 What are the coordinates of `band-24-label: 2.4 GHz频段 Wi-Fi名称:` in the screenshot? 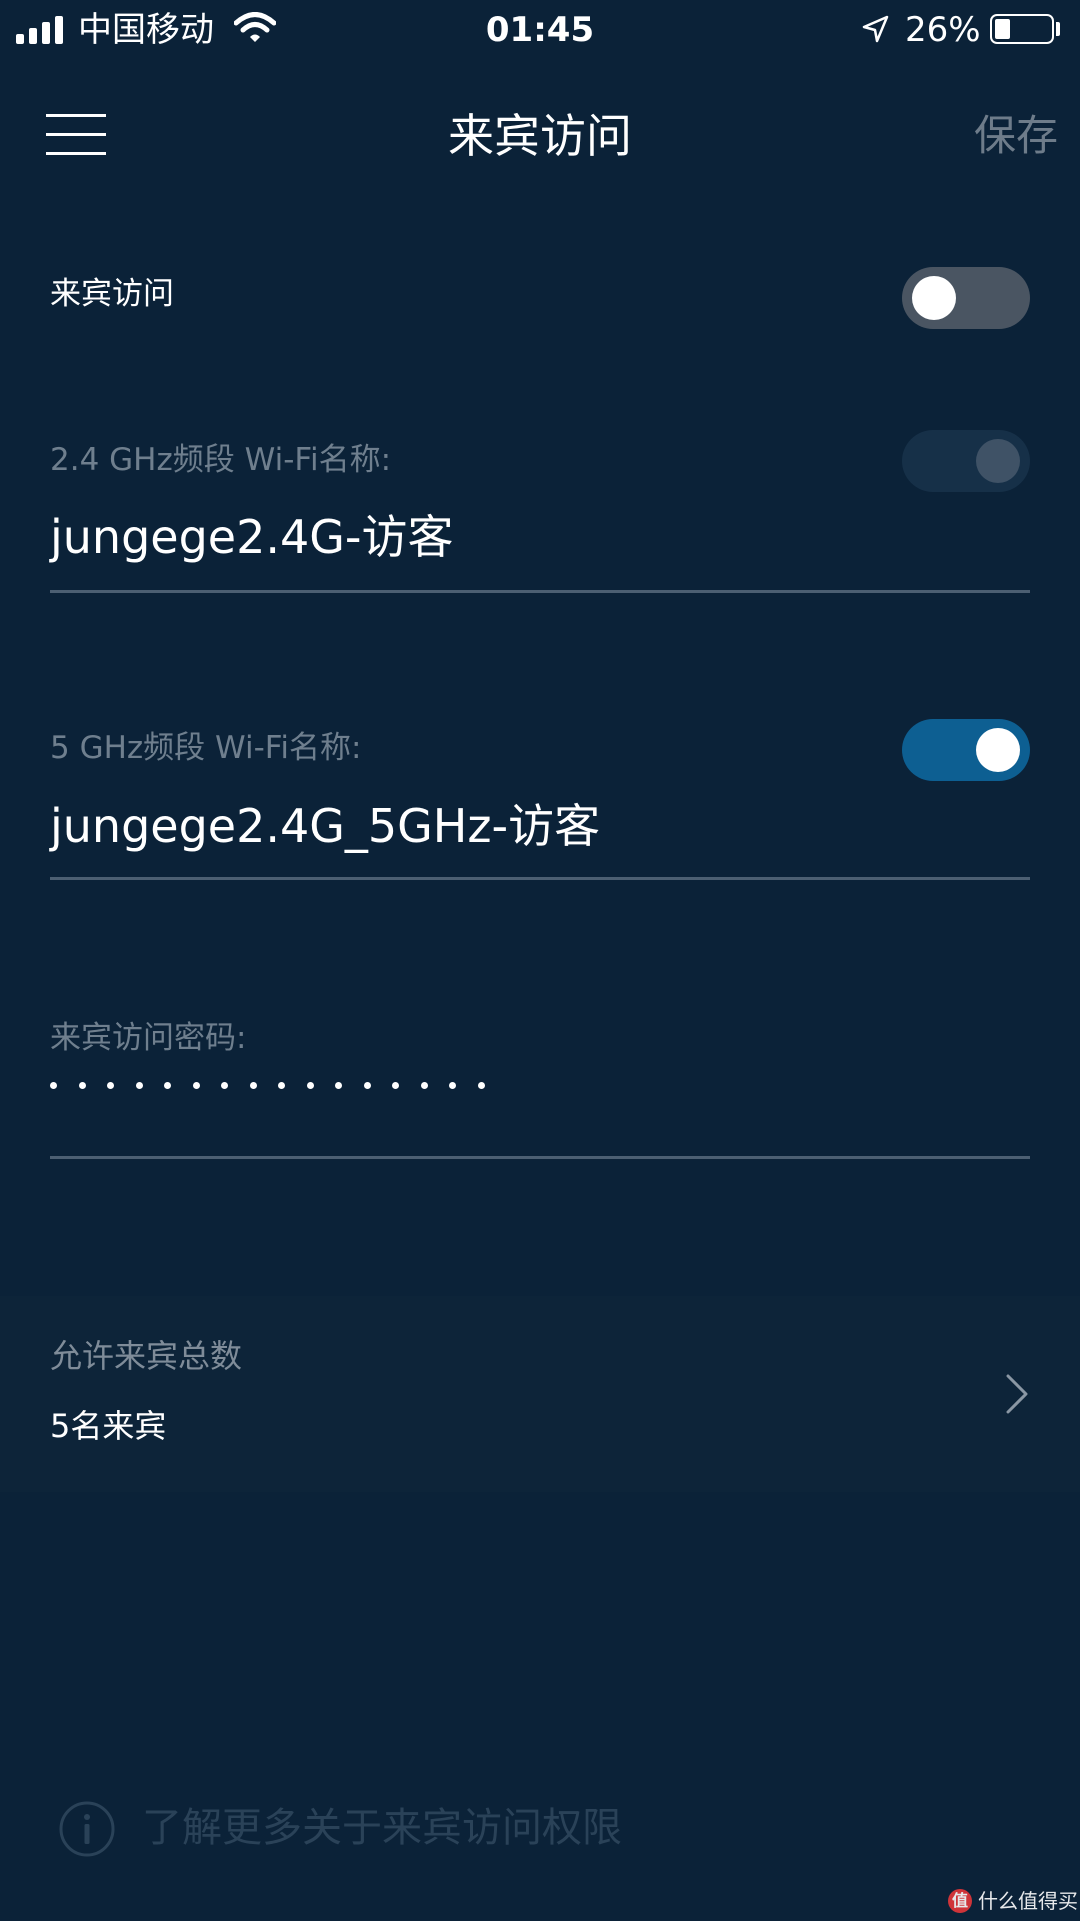 It's located at (221, 460).